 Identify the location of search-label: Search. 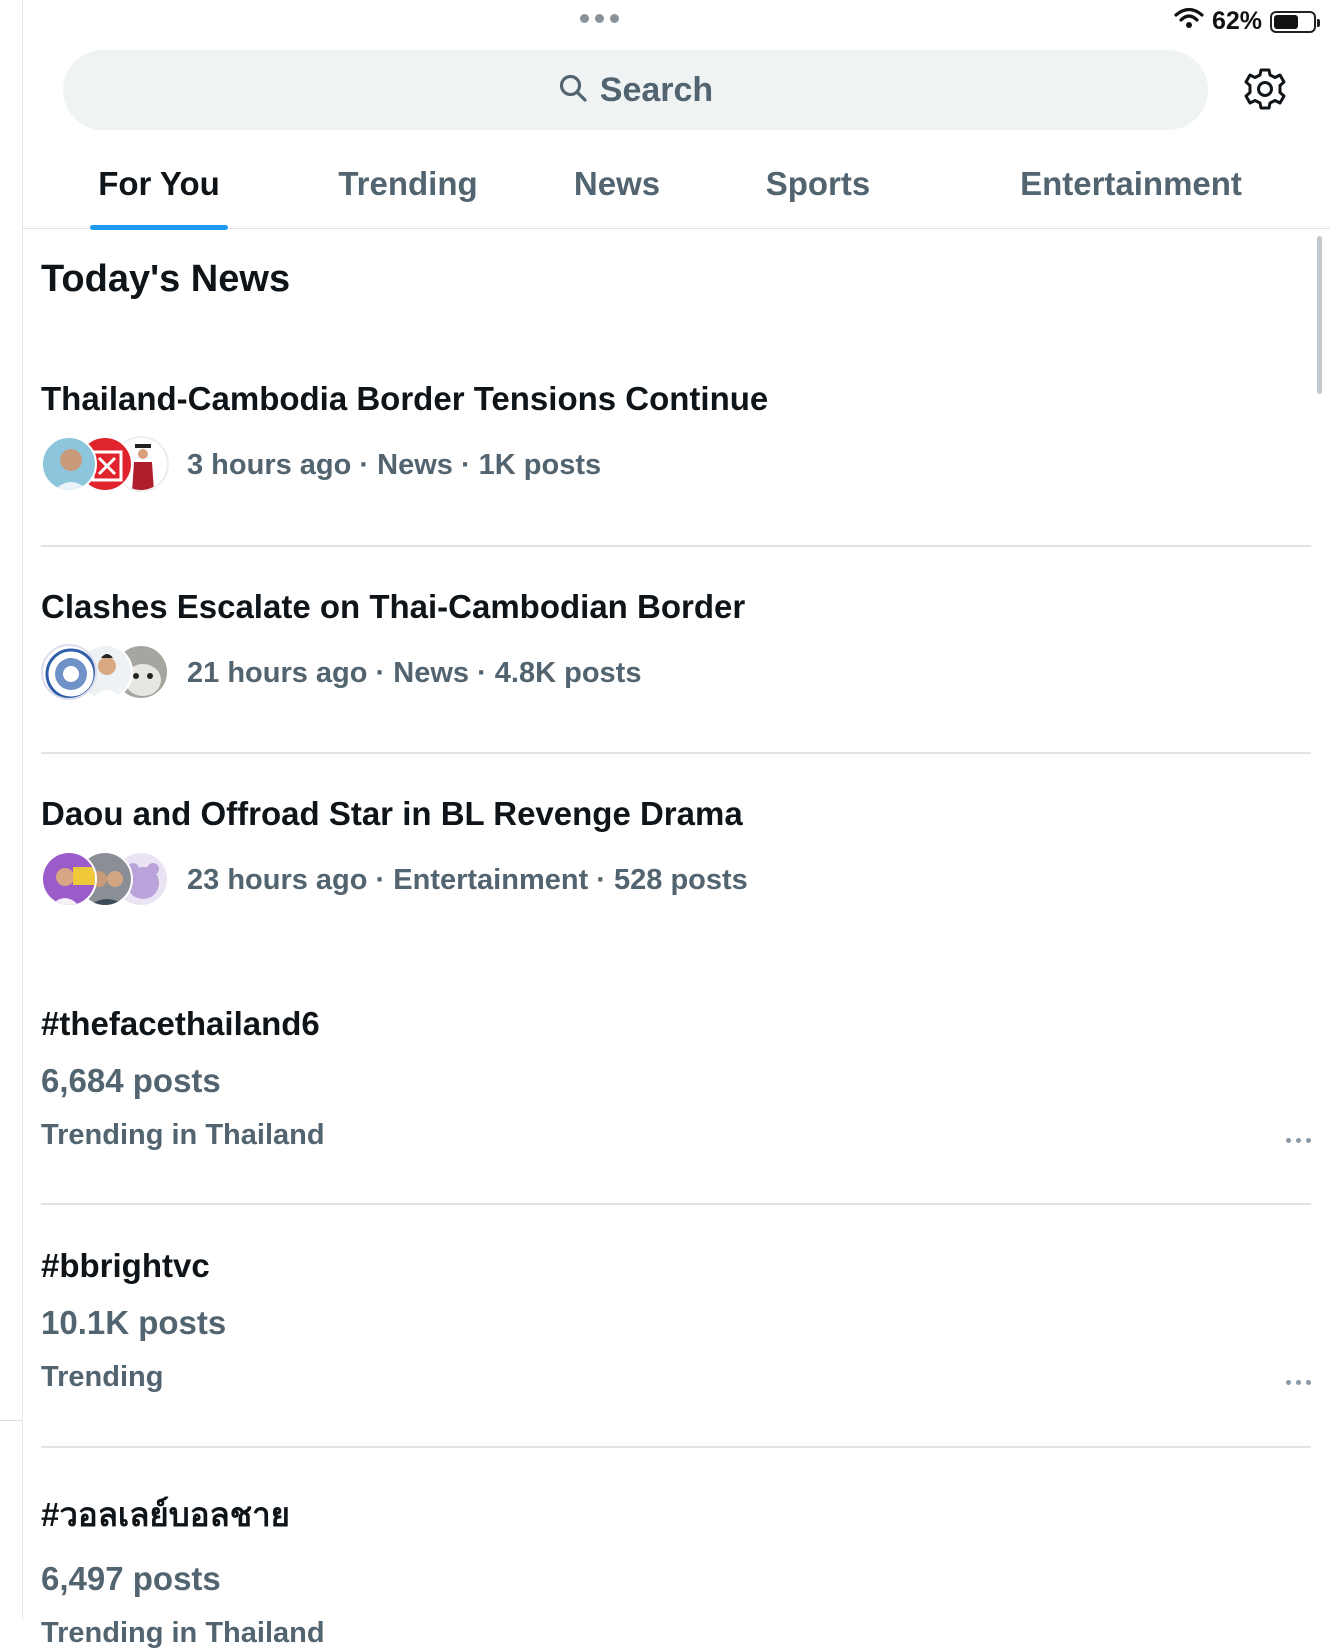
(656, 89).